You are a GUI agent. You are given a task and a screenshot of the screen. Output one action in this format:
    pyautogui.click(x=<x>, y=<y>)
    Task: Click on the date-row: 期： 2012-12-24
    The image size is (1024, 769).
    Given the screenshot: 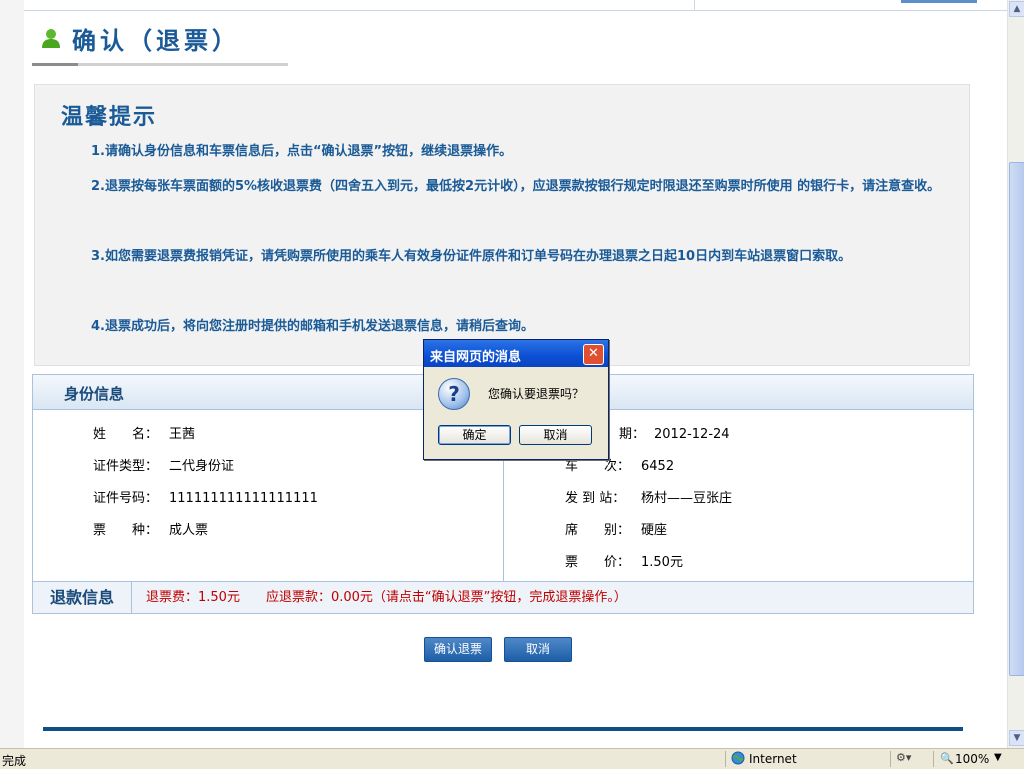 What is the action you would take?
    pyautogui.click(x=674, y=434)
    